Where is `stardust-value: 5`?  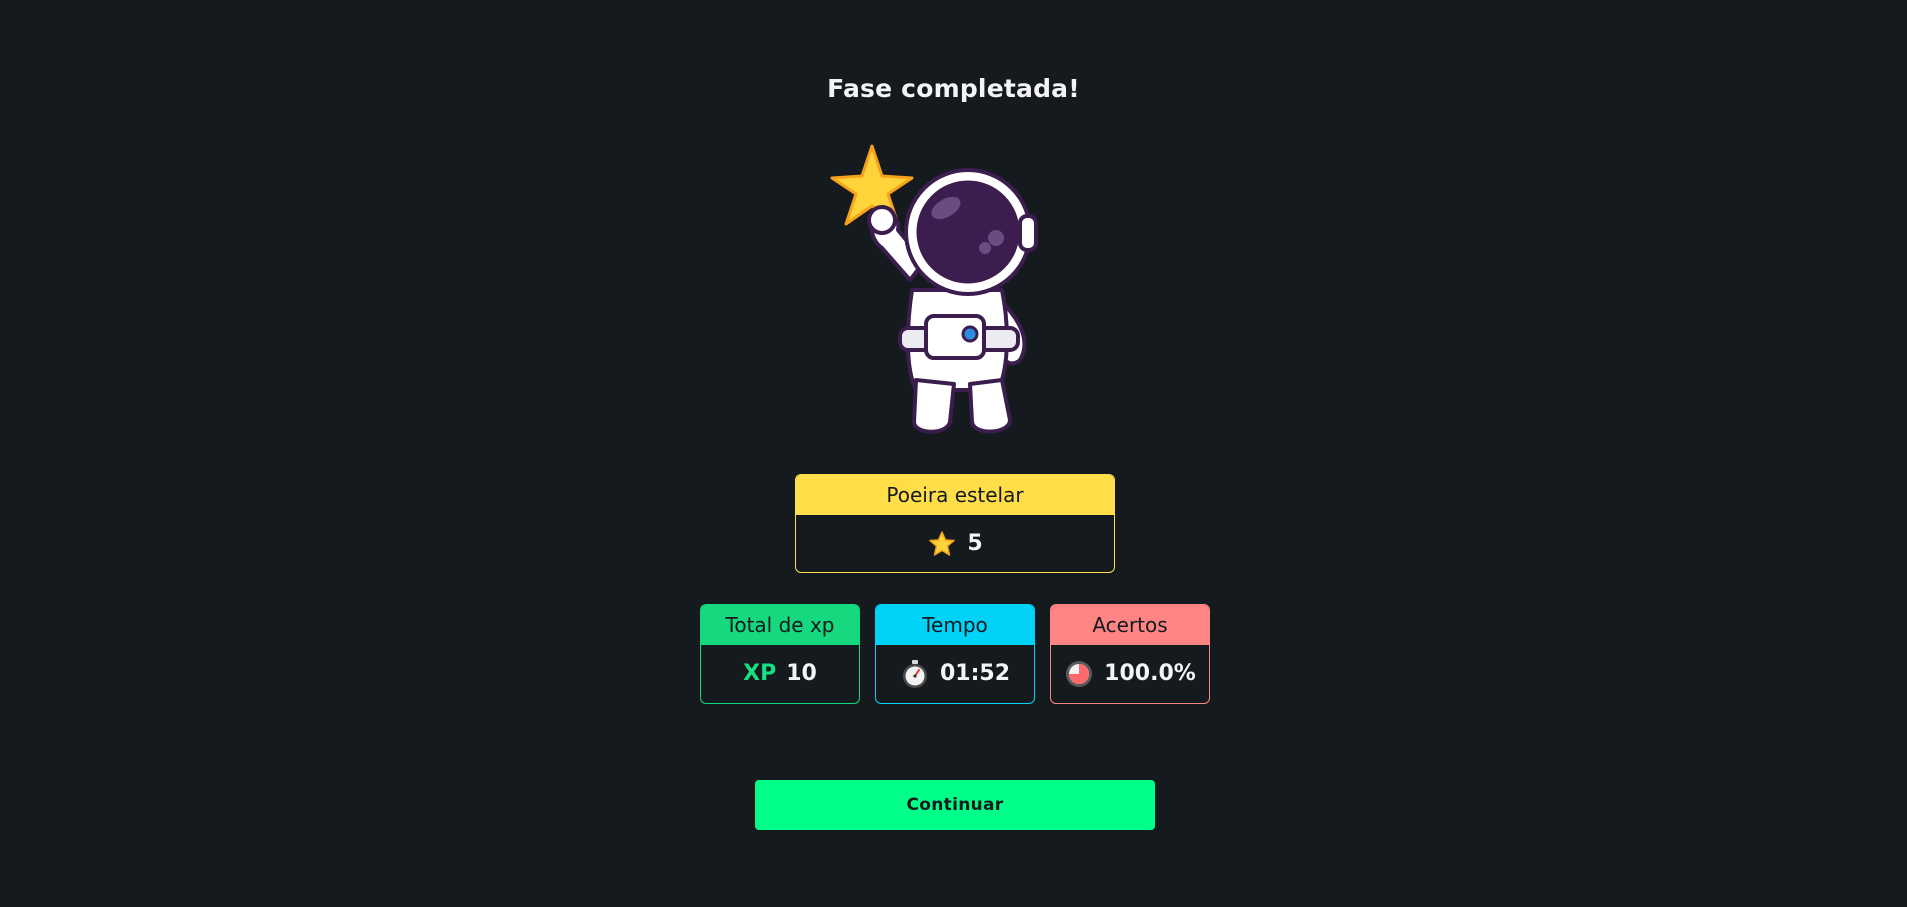
stardust-value: 5 is located at coordinates (975, 543).